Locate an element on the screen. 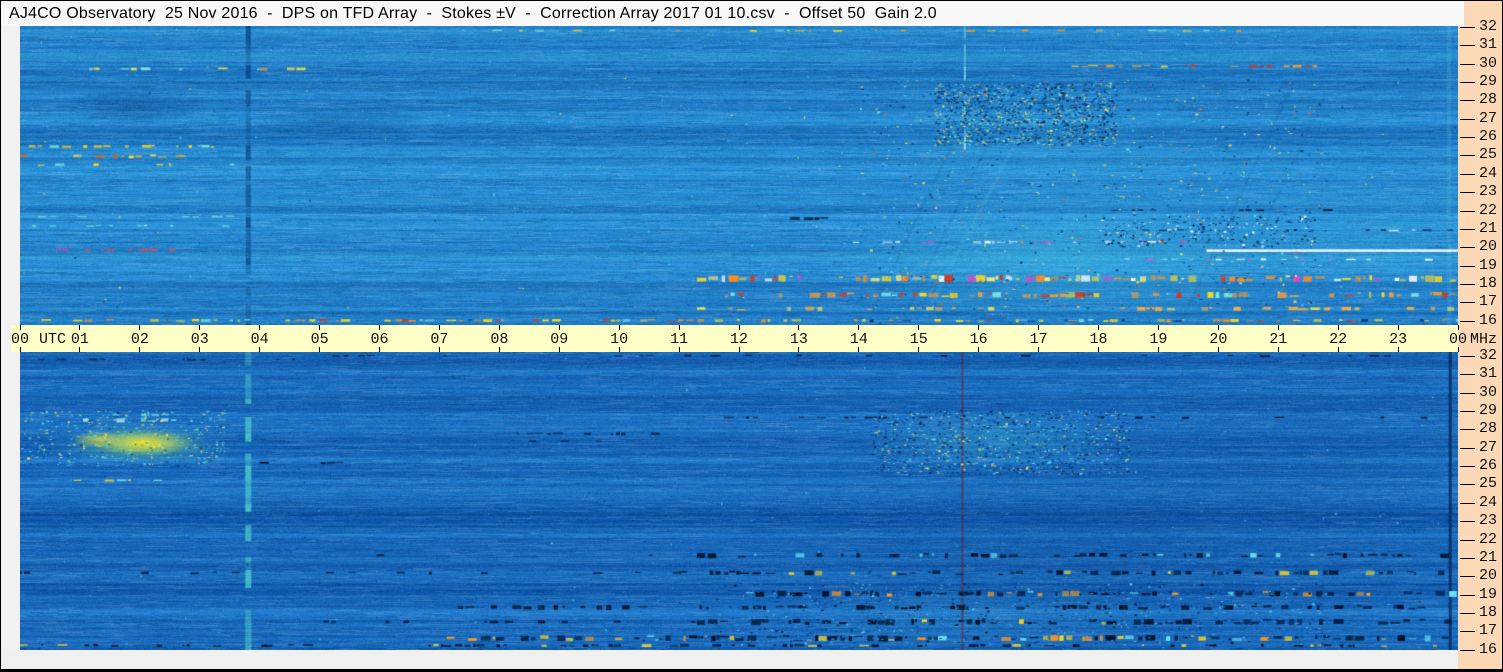 This screenshot has height=672, width=1503. hour-label: 18 is located at coordinates (1098, 339).